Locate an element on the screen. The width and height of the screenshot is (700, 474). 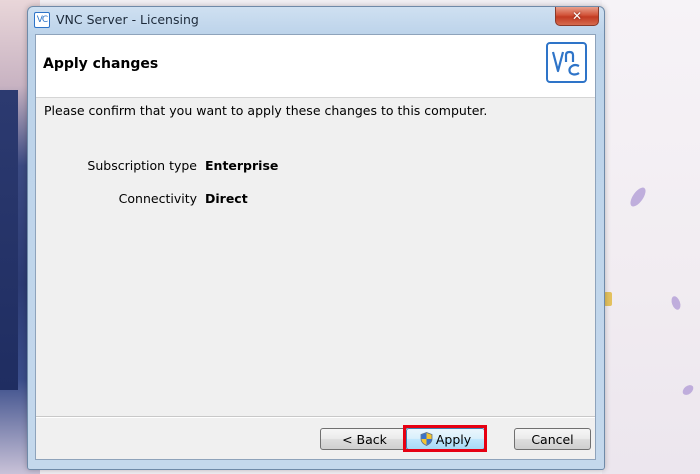
subscription-type-value: Enterprise is located at coordinates (242, 165).